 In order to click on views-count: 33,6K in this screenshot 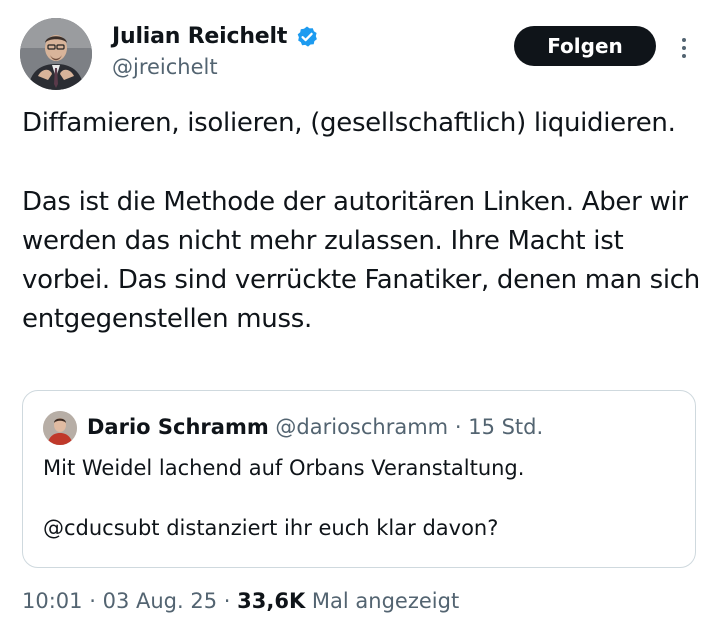, I will do `click(271, 601)`.